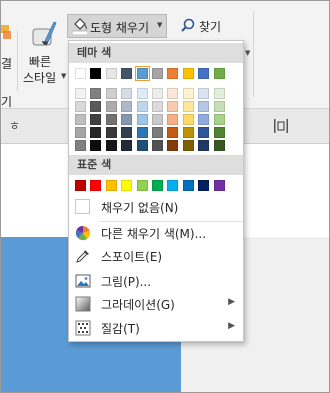 Image resolution: width=330 pixels, height=393 pixels. Describe the element at coordinates (6, 63) in the screenshot. I see `arrange-label: 결` at that location.